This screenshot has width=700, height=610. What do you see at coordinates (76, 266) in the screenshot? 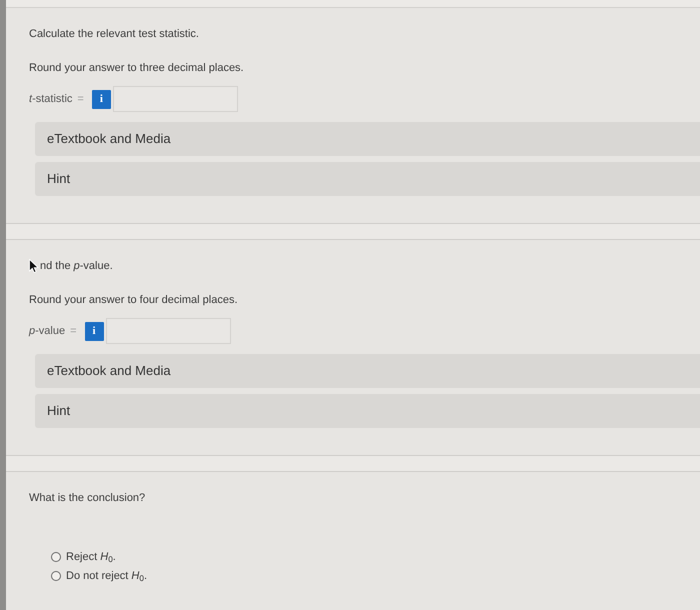
I see `question-prompt: nd the p-value.` at bounding box center [76, 266].